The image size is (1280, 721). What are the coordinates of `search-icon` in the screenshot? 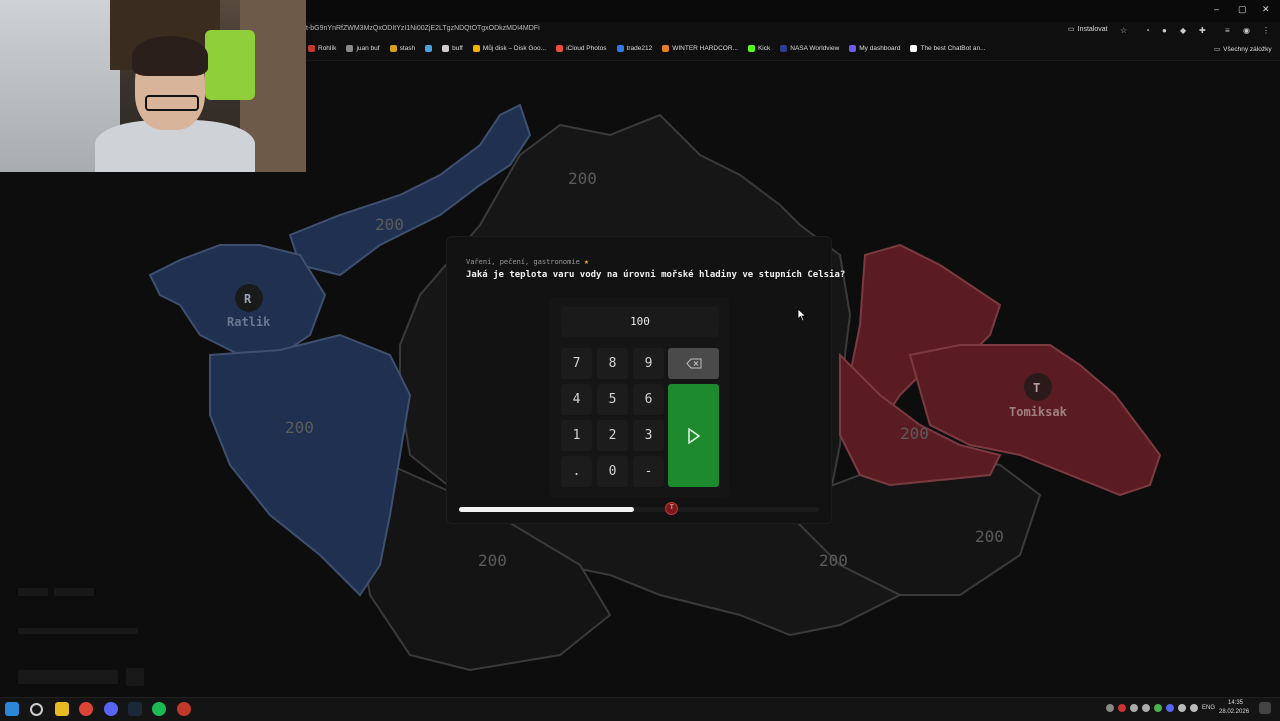 It's located at (36, 709).